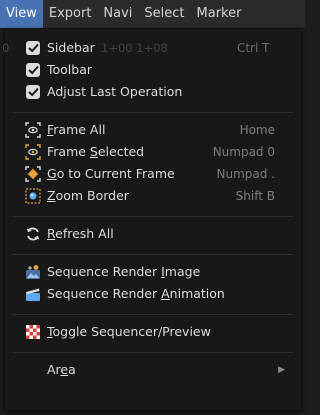 This screenshot has height=415, width=320. Describe the element at coordinates (243, 152) in the screenshot. I see `shortcut-text: Numpad 0` at that location.